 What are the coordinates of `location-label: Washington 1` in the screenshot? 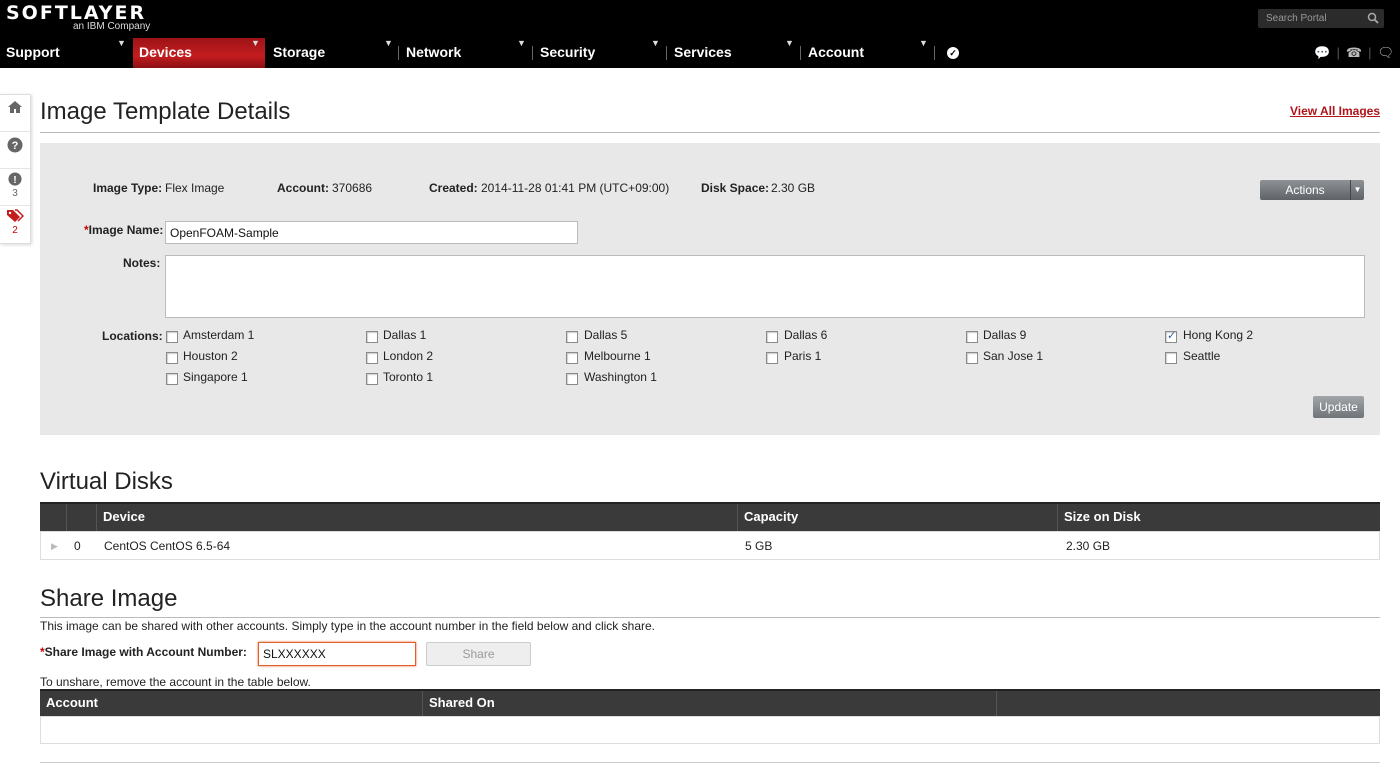 It's located at (620, 377).